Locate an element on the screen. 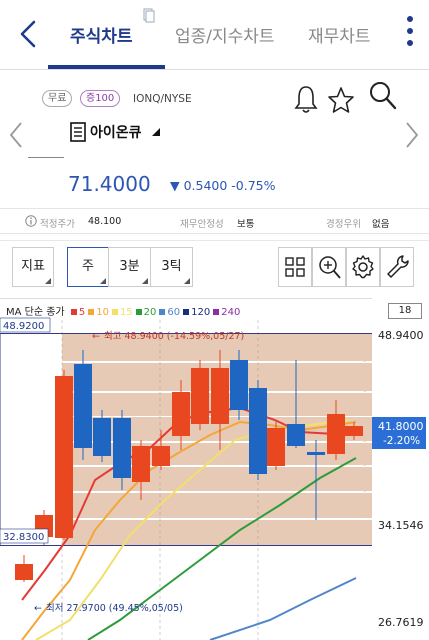 The image size is (429, 640). info-icon is located at coordinates (31, 221).